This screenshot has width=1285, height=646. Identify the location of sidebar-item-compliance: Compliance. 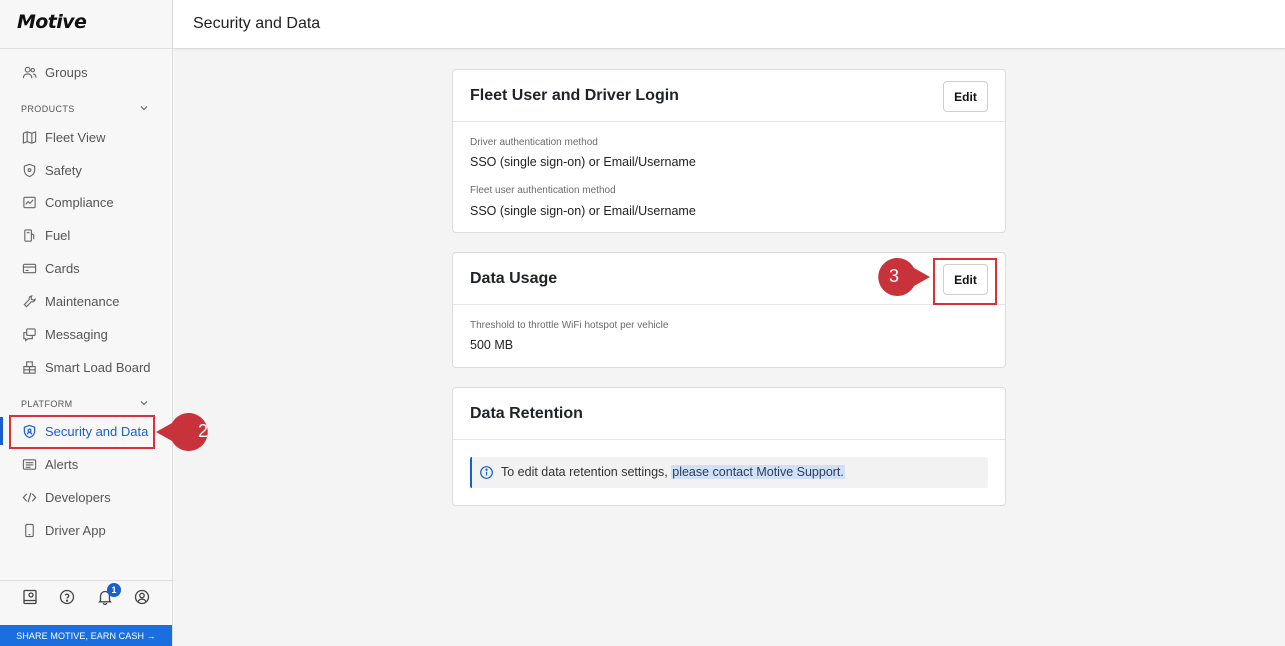
(86, 202).